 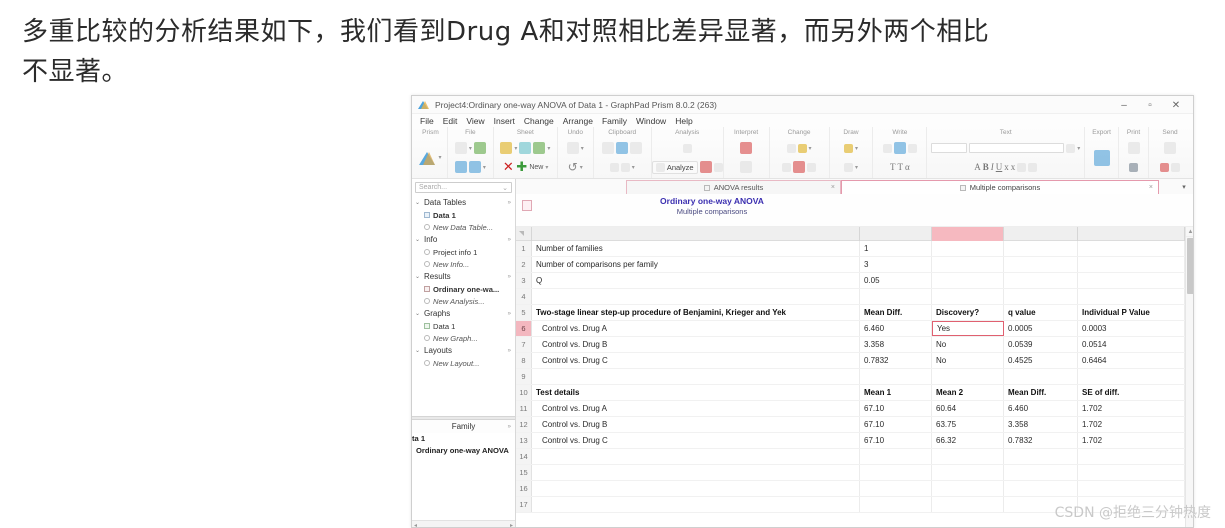 I want to click on tab-anova-results: ANOVA results ×, so click(x=733, y=187).